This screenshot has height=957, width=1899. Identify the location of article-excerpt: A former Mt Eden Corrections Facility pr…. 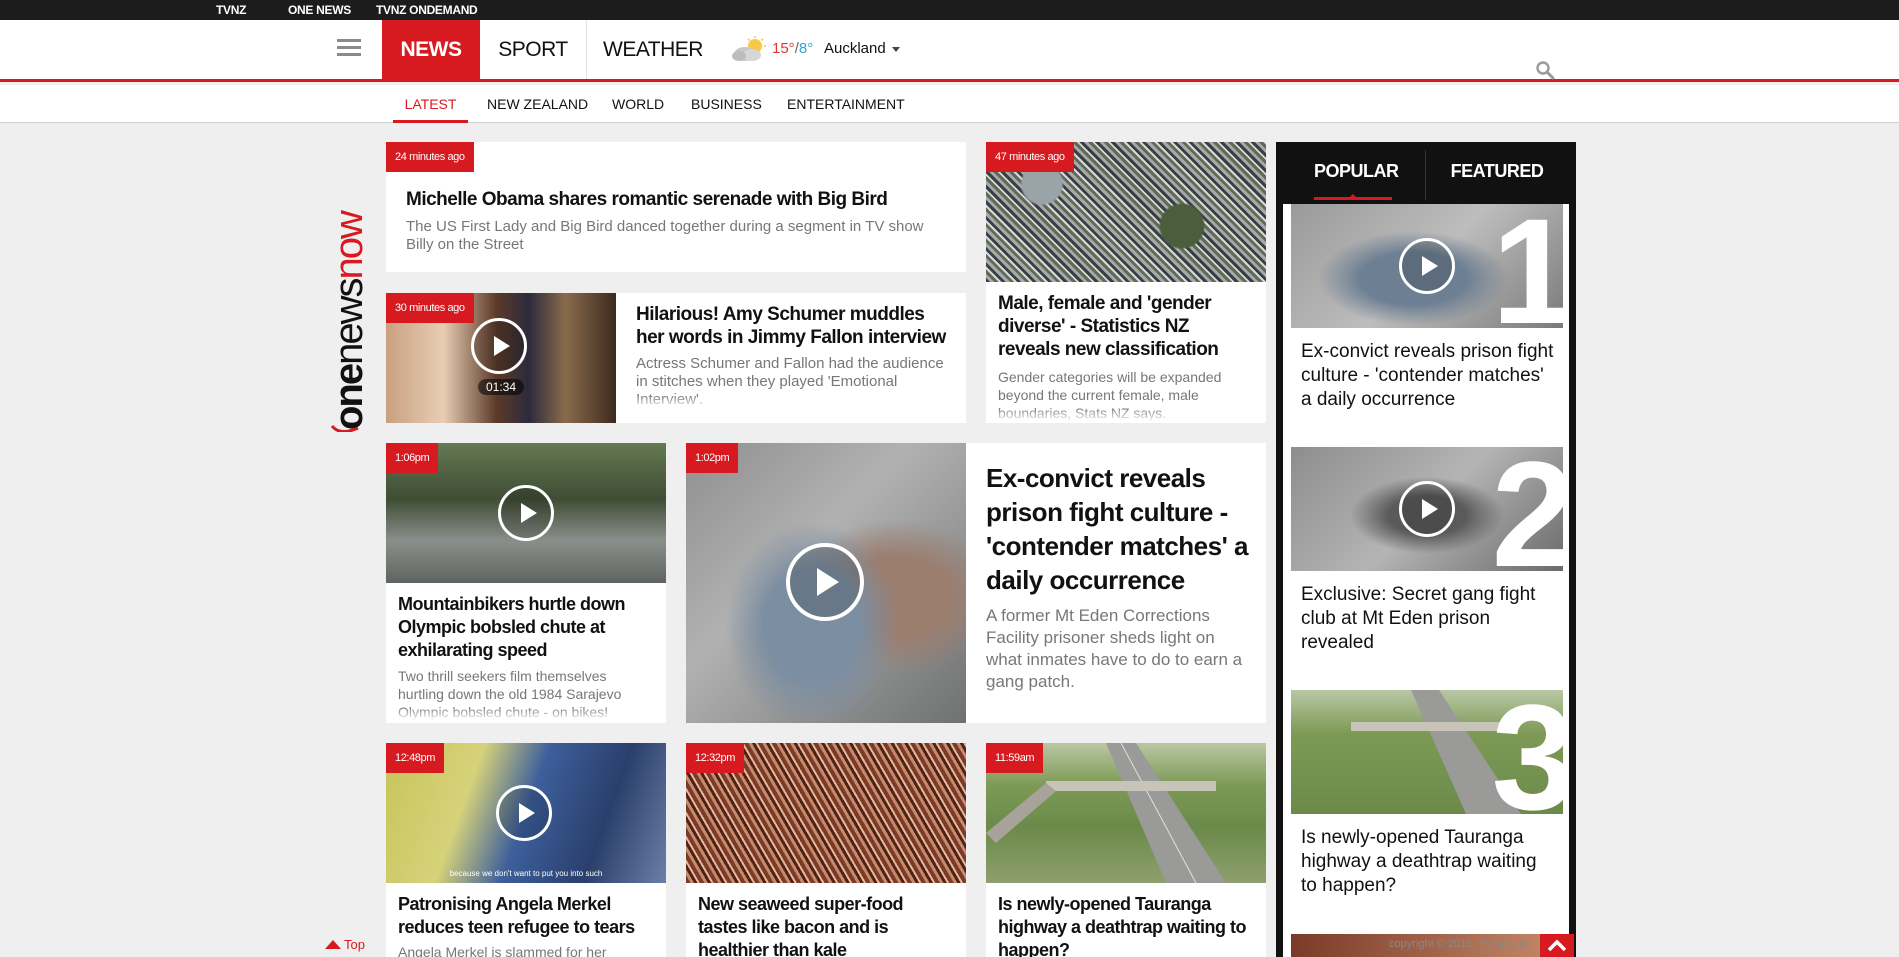
(1114, 648).